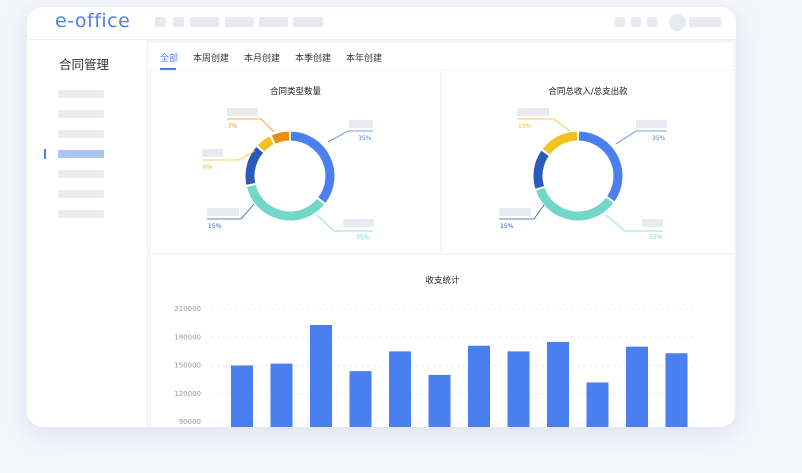  What do you see at coordinates (208, 167) in the screenshot?
I see `slice-label: 6%` at bounding box center [208, 167].